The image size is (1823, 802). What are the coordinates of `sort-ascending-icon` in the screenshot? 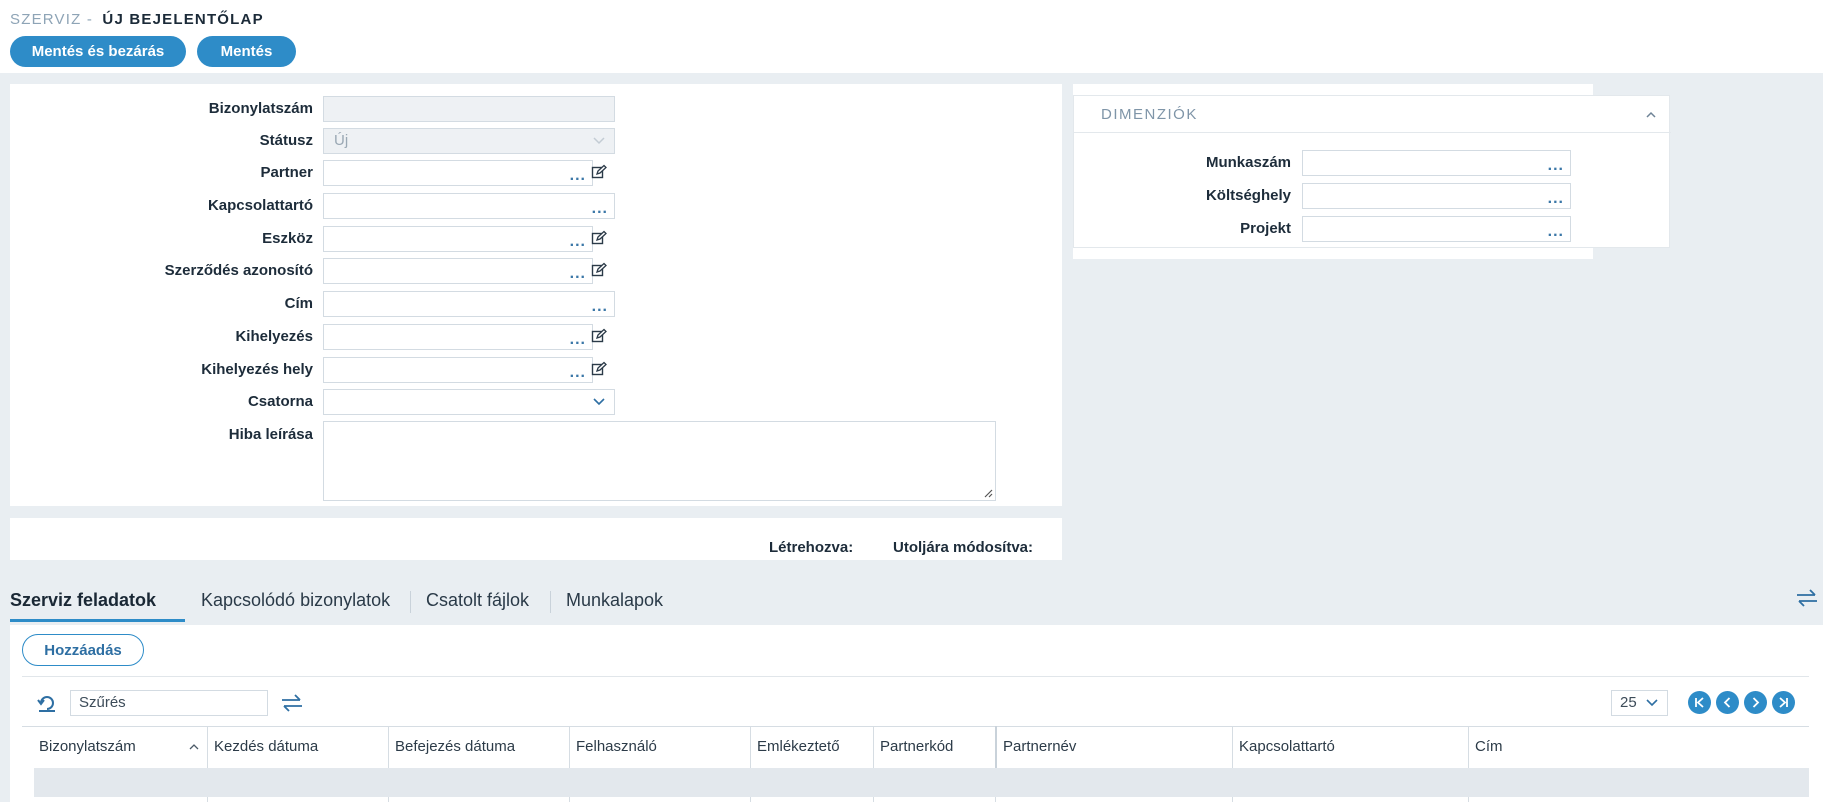 It's located at (194, 747).